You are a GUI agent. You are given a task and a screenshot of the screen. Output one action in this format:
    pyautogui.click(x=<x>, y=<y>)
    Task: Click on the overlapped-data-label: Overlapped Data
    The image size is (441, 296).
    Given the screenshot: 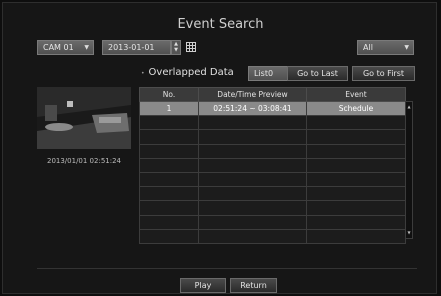 What is the action you would take?
    pyautogui.click(x=191, y=72)
    